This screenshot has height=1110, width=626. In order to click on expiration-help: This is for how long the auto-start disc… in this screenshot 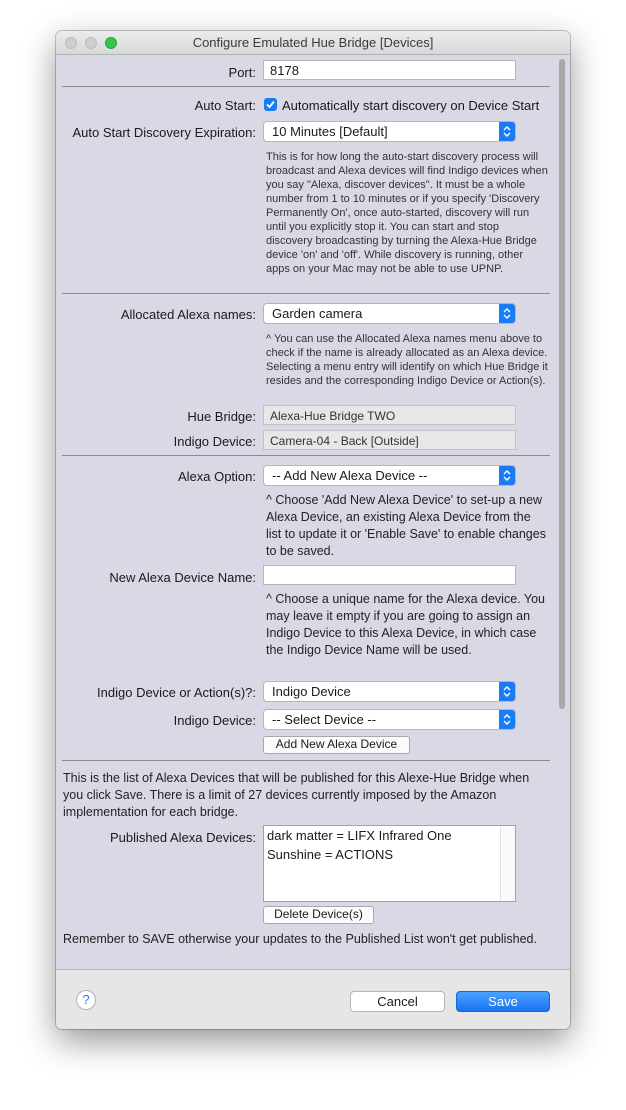, I will do `click(407, 213)`.